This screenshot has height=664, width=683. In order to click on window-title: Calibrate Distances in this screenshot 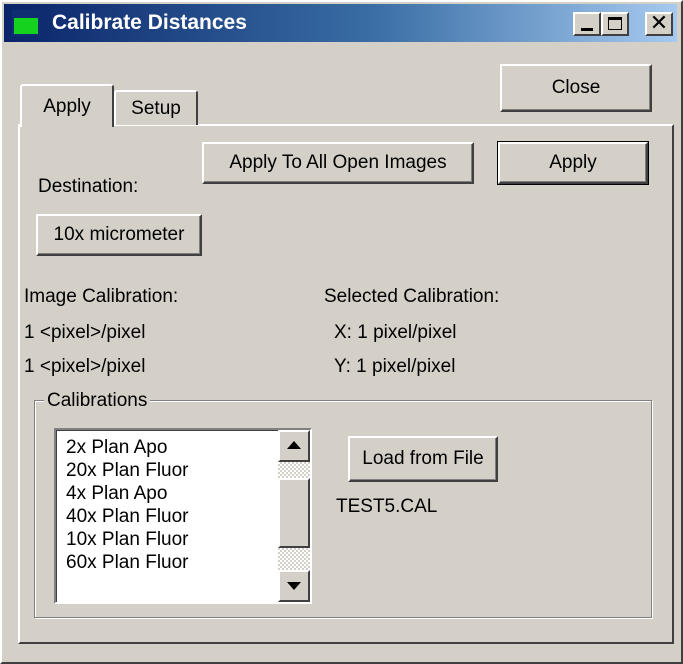, I will do `click(149, 22)`.